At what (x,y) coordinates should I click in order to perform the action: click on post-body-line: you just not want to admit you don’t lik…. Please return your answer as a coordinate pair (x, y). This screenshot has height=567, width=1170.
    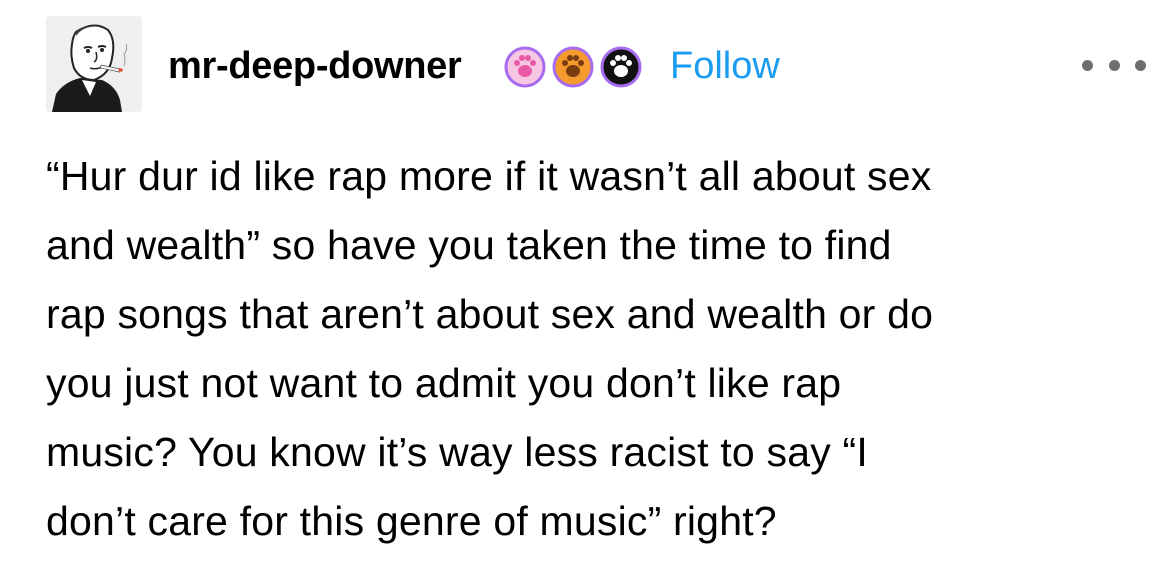
    Looking at the image, I should click on (444, 383).